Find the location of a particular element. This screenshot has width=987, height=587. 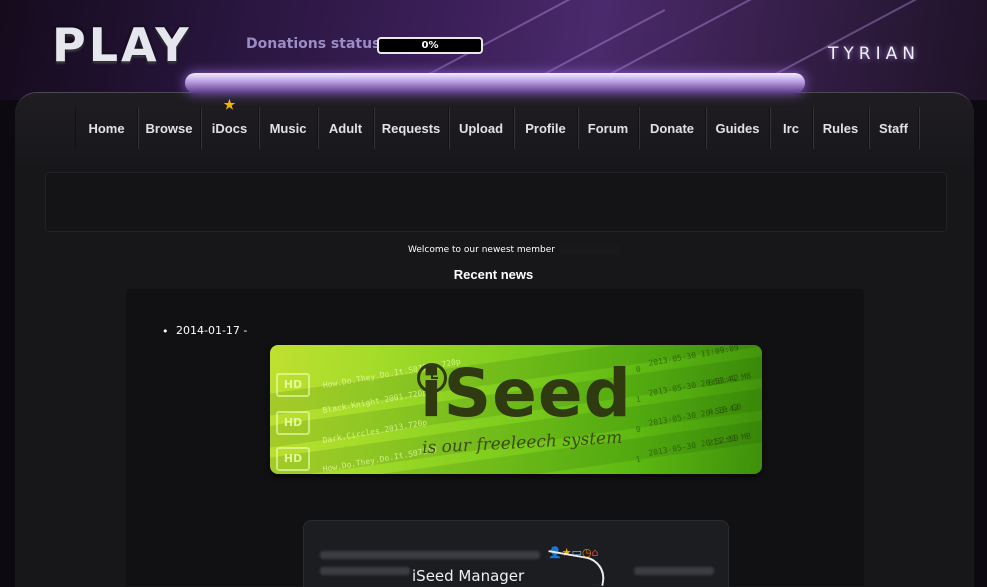

nav-label: iDocs is located at coordinates (229, 128).